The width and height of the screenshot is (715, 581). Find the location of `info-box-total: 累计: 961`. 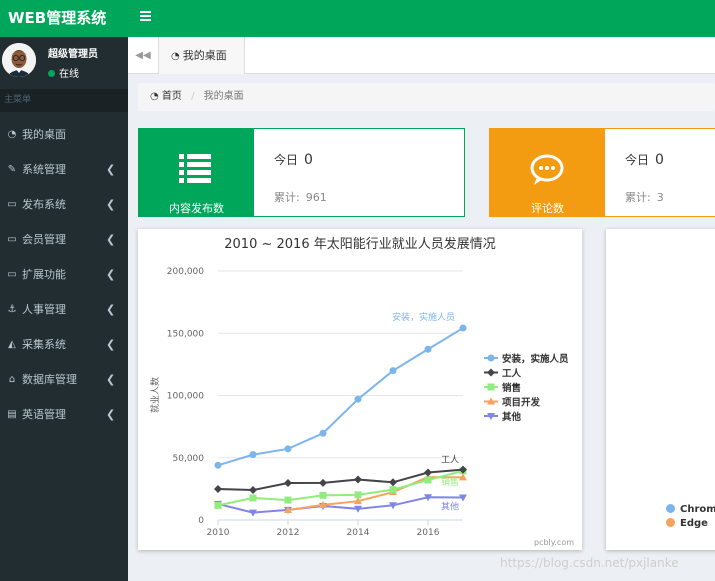

info-box-total: 累计: 961 is located at coordinates (300, 197).